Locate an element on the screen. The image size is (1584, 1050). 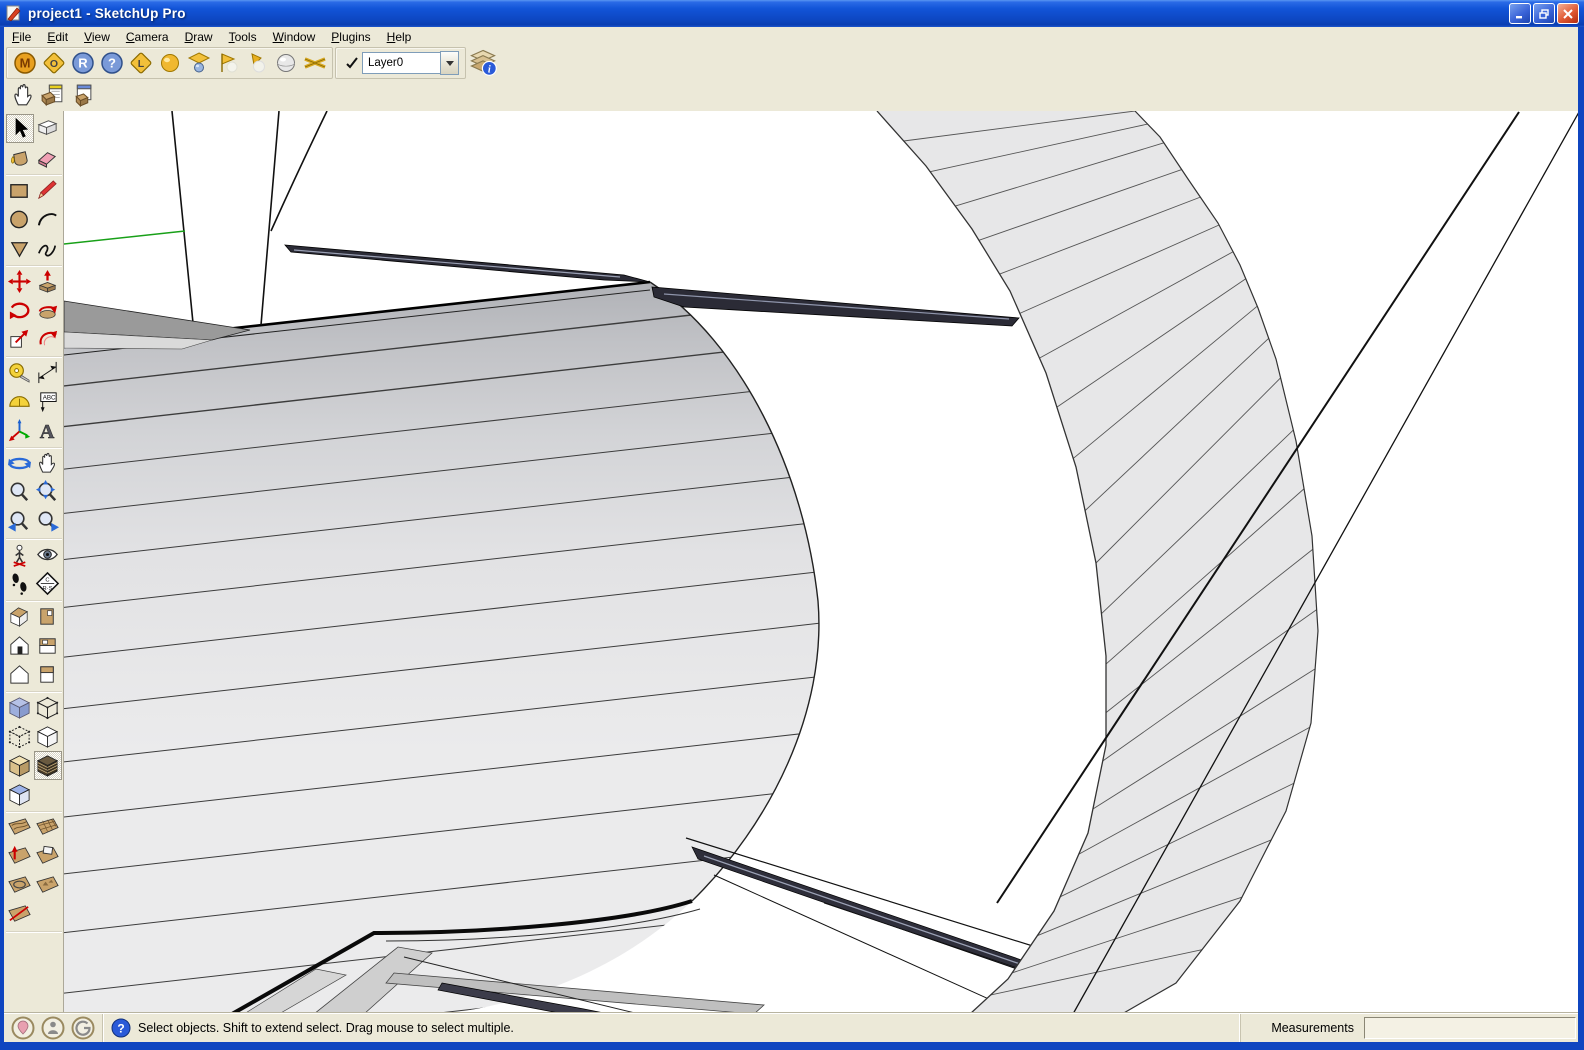
tool-view-left is located at coordinates (48, 674).